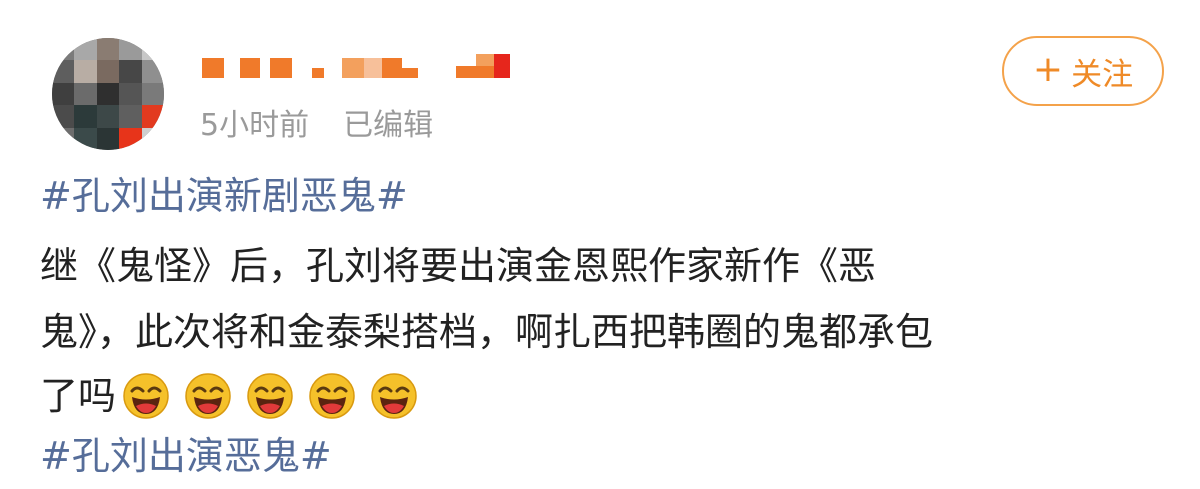 Image resolution: width=1200 pixels, height=489 pixels. I want to click on emoji-group, so click(270, 396).